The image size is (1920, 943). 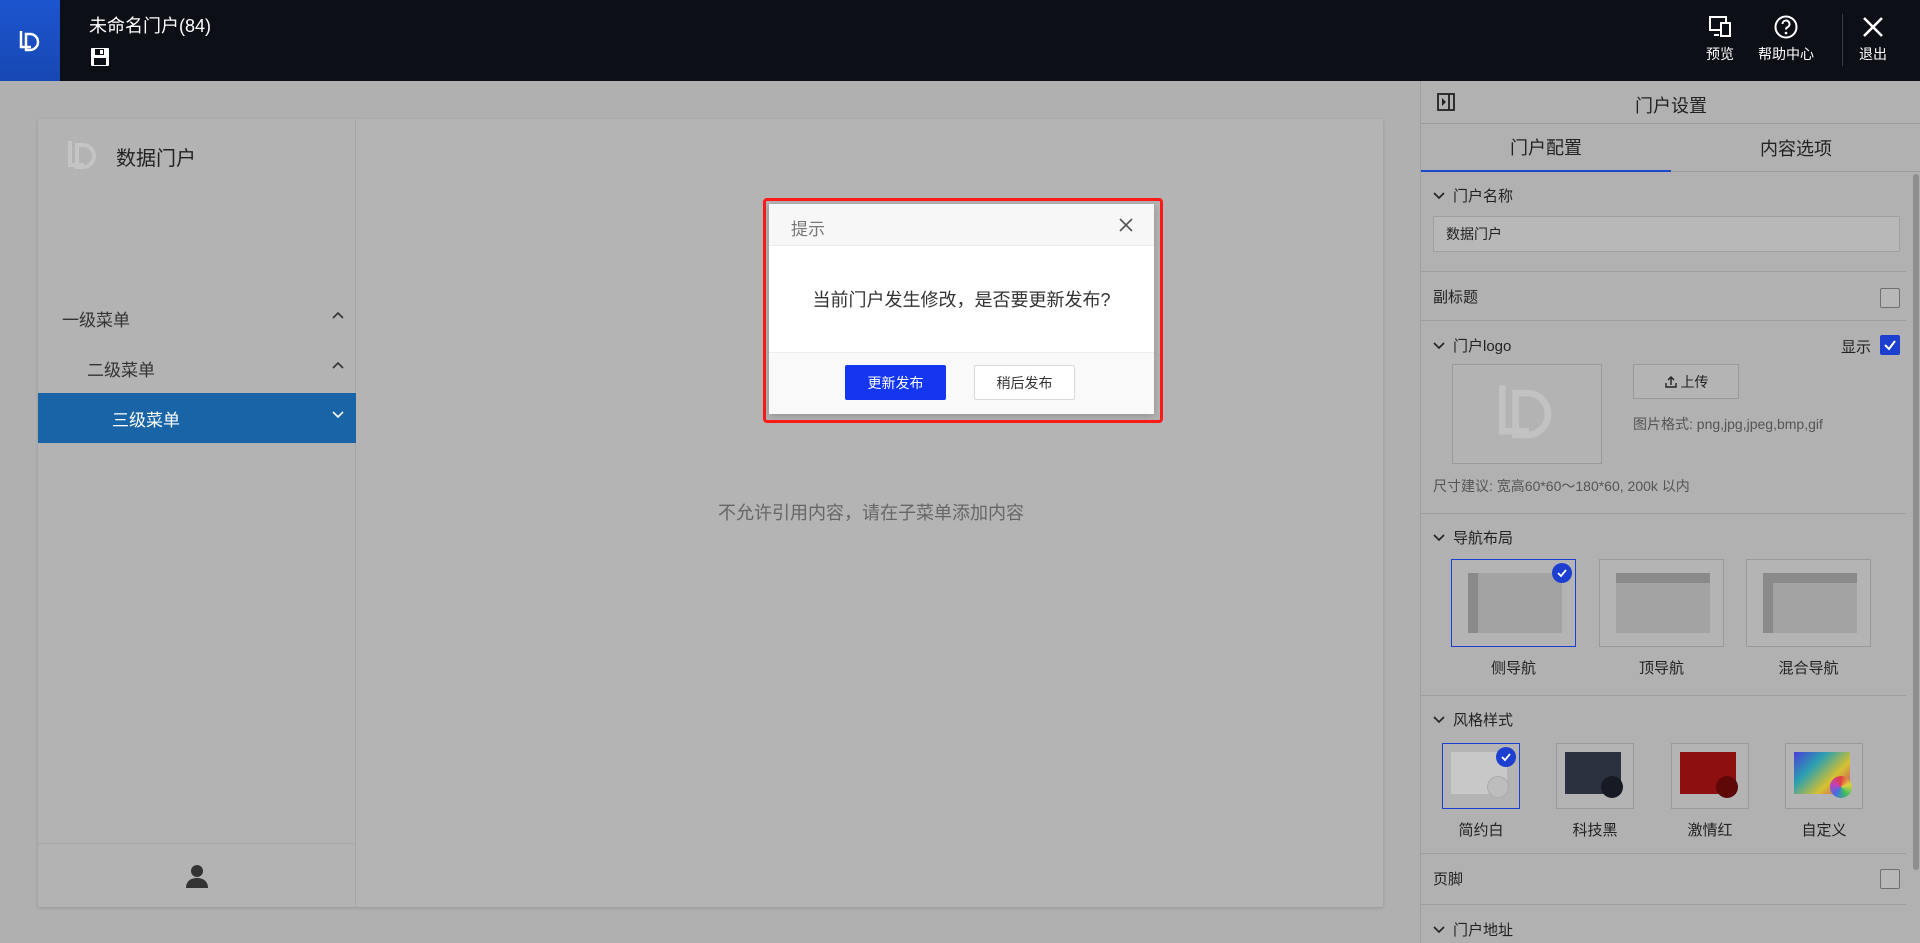 I want to click on menu-item-label: 三级菜单, so click(x=146, y=420).